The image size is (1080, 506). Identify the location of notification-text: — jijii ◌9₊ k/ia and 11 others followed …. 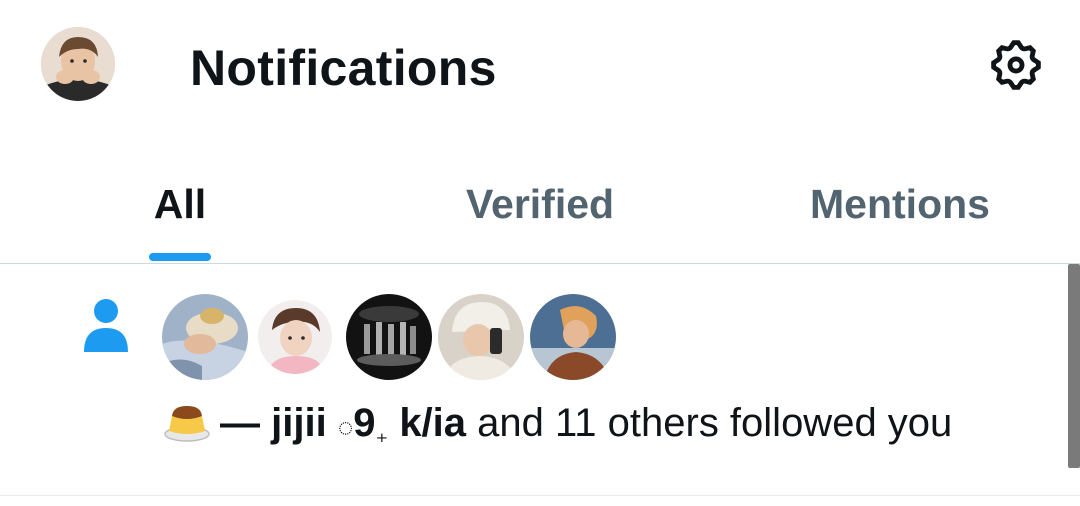
(558, 429).